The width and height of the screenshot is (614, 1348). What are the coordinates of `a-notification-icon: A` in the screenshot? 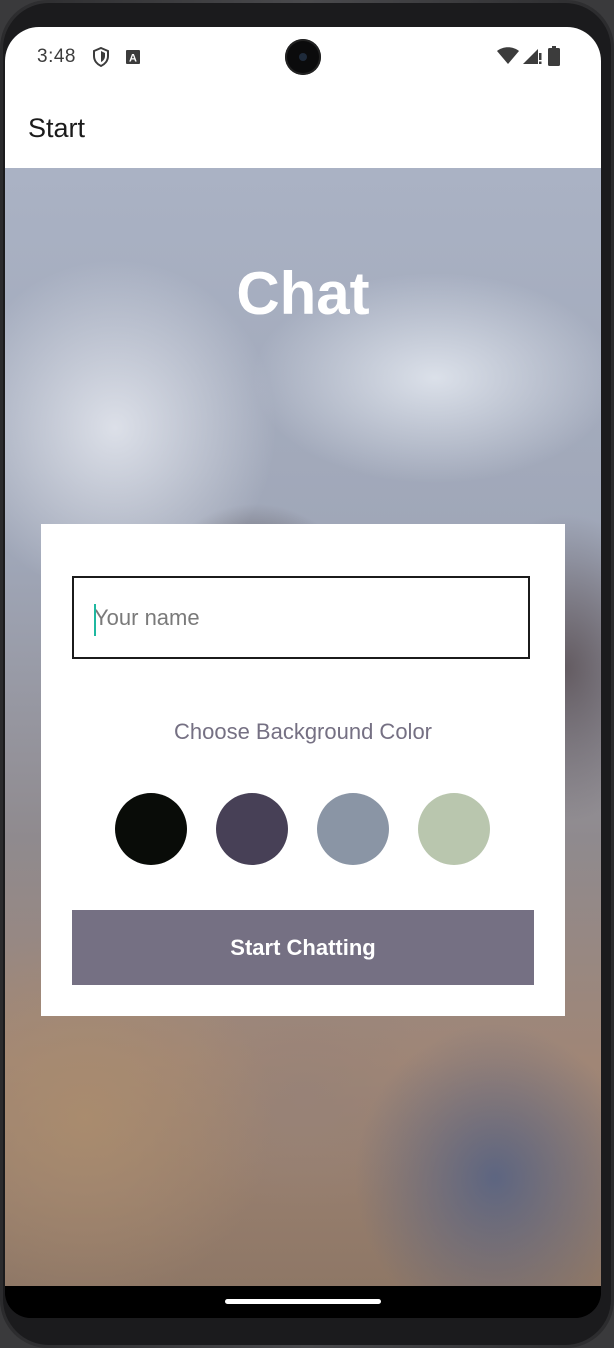 It's located at (133, 59).